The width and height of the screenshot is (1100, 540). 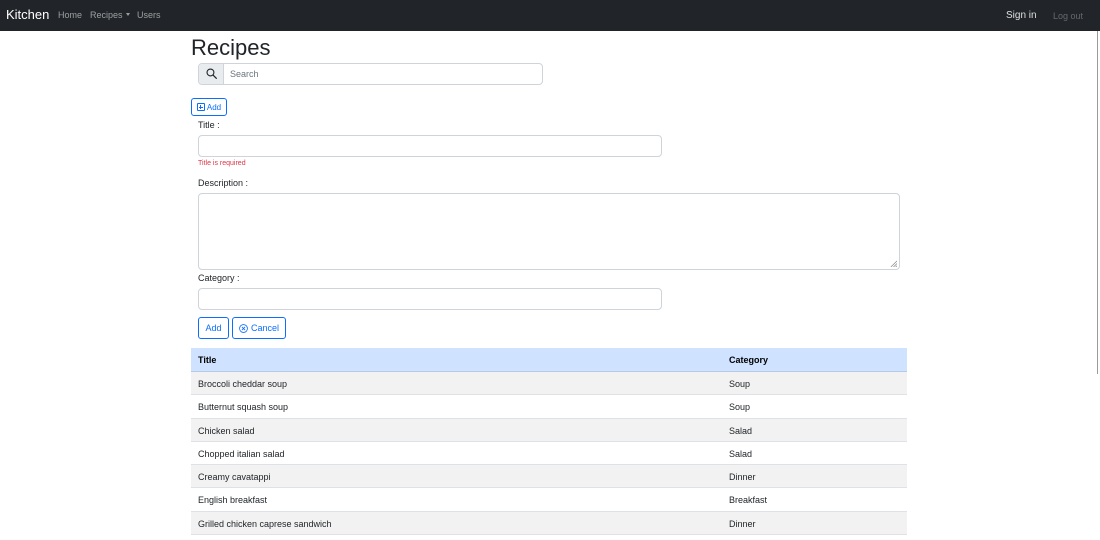 What do you see at coordinates (149, 15) in the screenshot?
I see `nav-link-users: Users` at bounding box center [149, 15].